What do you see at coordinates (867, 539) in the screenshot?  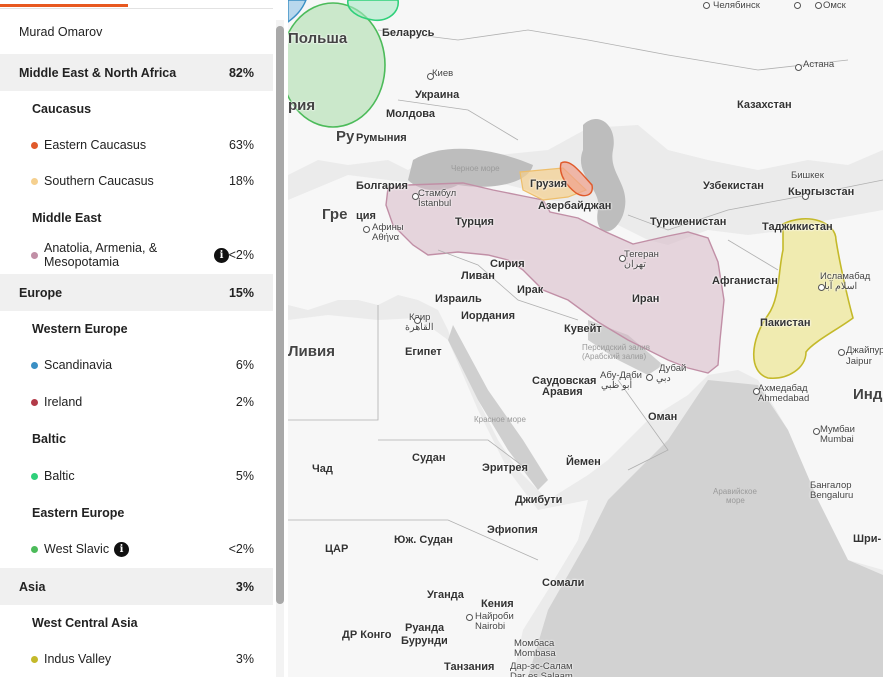 I see `map-label: Шри-` at bounding box center [867, 539].